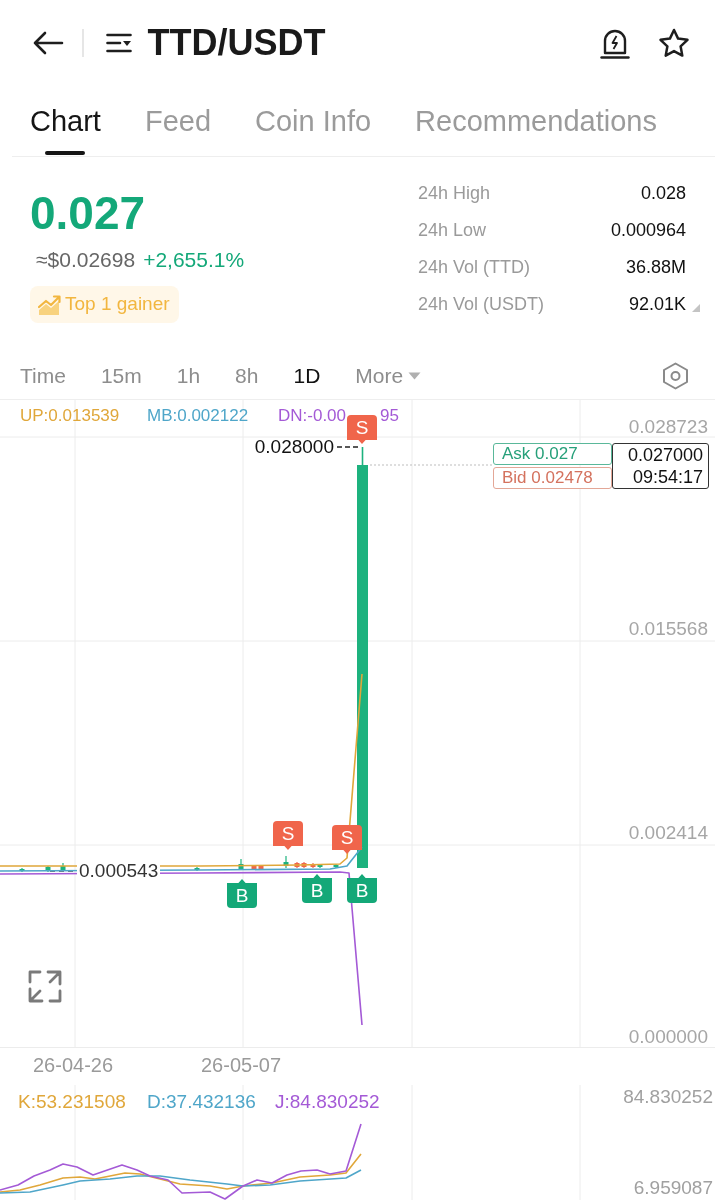 The height and width of the screenshot is (1200, 715). I want to click on axis-label: 0.015568, so click(668, 629).